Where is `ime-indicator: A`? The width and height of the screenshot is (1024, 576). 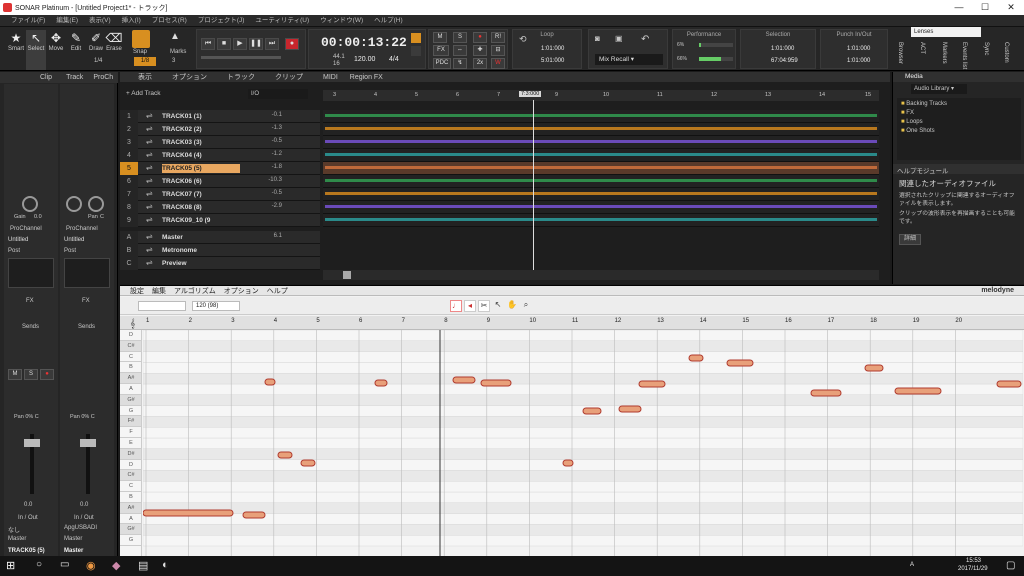 ime-indicator: A is located at coordinates (912, 565).